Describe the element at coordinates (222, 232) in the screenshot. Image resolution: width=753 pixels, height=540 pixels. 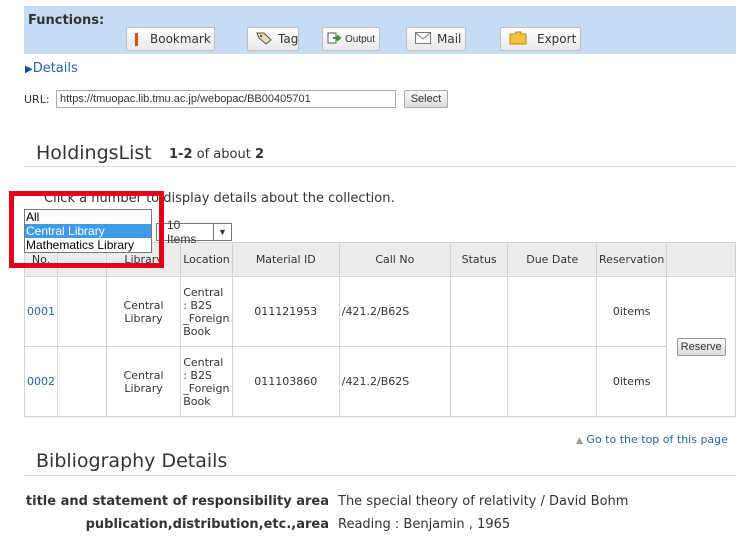
I see `chevron-down-icon: ▼` at that location.